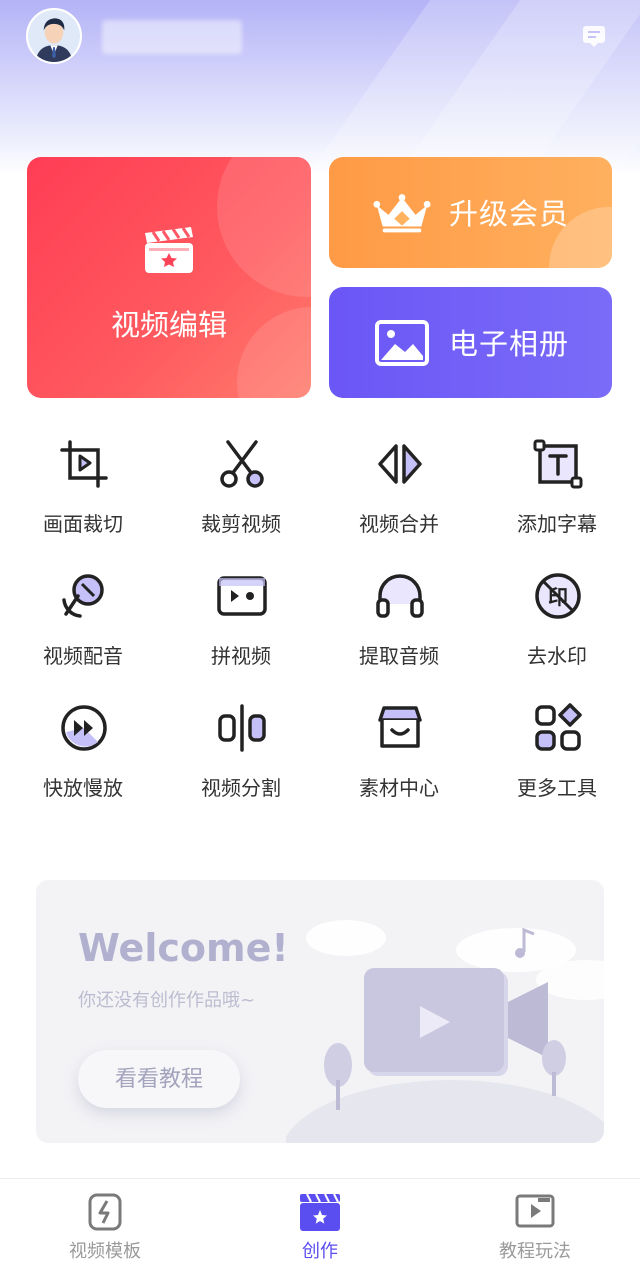 The image size is (640, 1276). I want to click on tool-crop: 画面裁切, so click(83, 478).